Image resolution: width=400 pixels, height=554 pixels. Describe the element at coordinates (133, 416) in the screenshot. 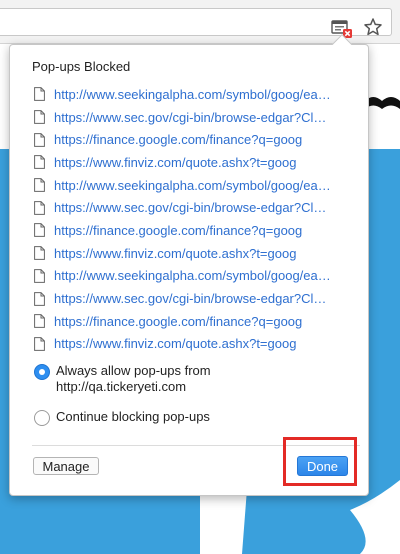

I see `block-popups-label: Continue blocking pop-ups` at that location.